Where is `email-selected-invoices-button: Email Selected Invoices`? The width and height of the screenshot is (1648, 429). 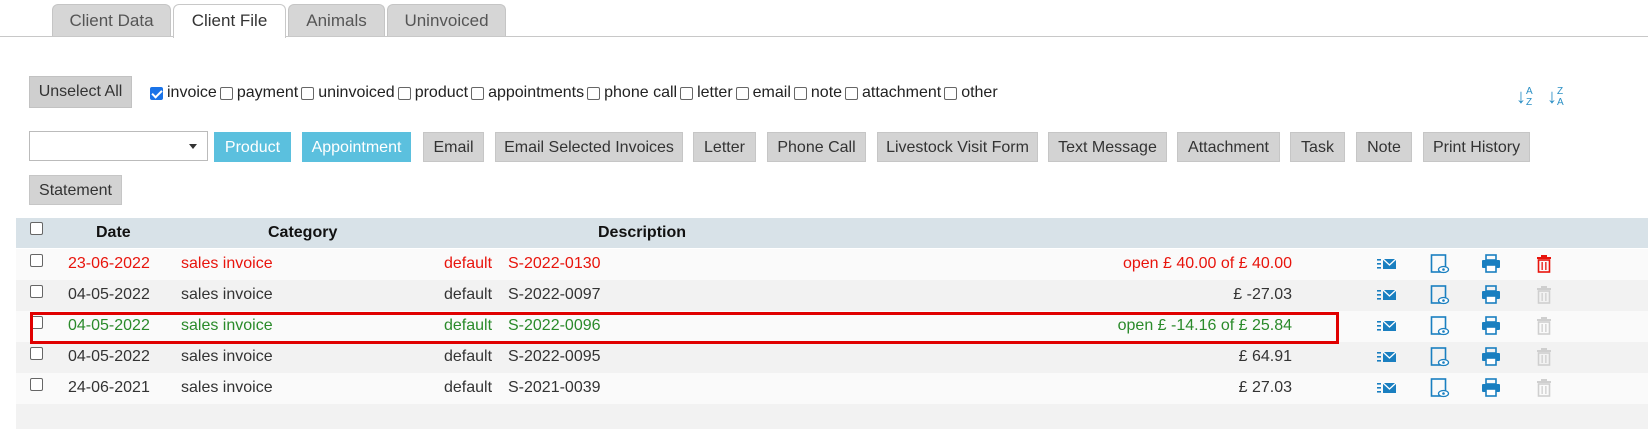
email-selected-invoices-button: Email Selected Invoices is located at coordinates (589, 147).